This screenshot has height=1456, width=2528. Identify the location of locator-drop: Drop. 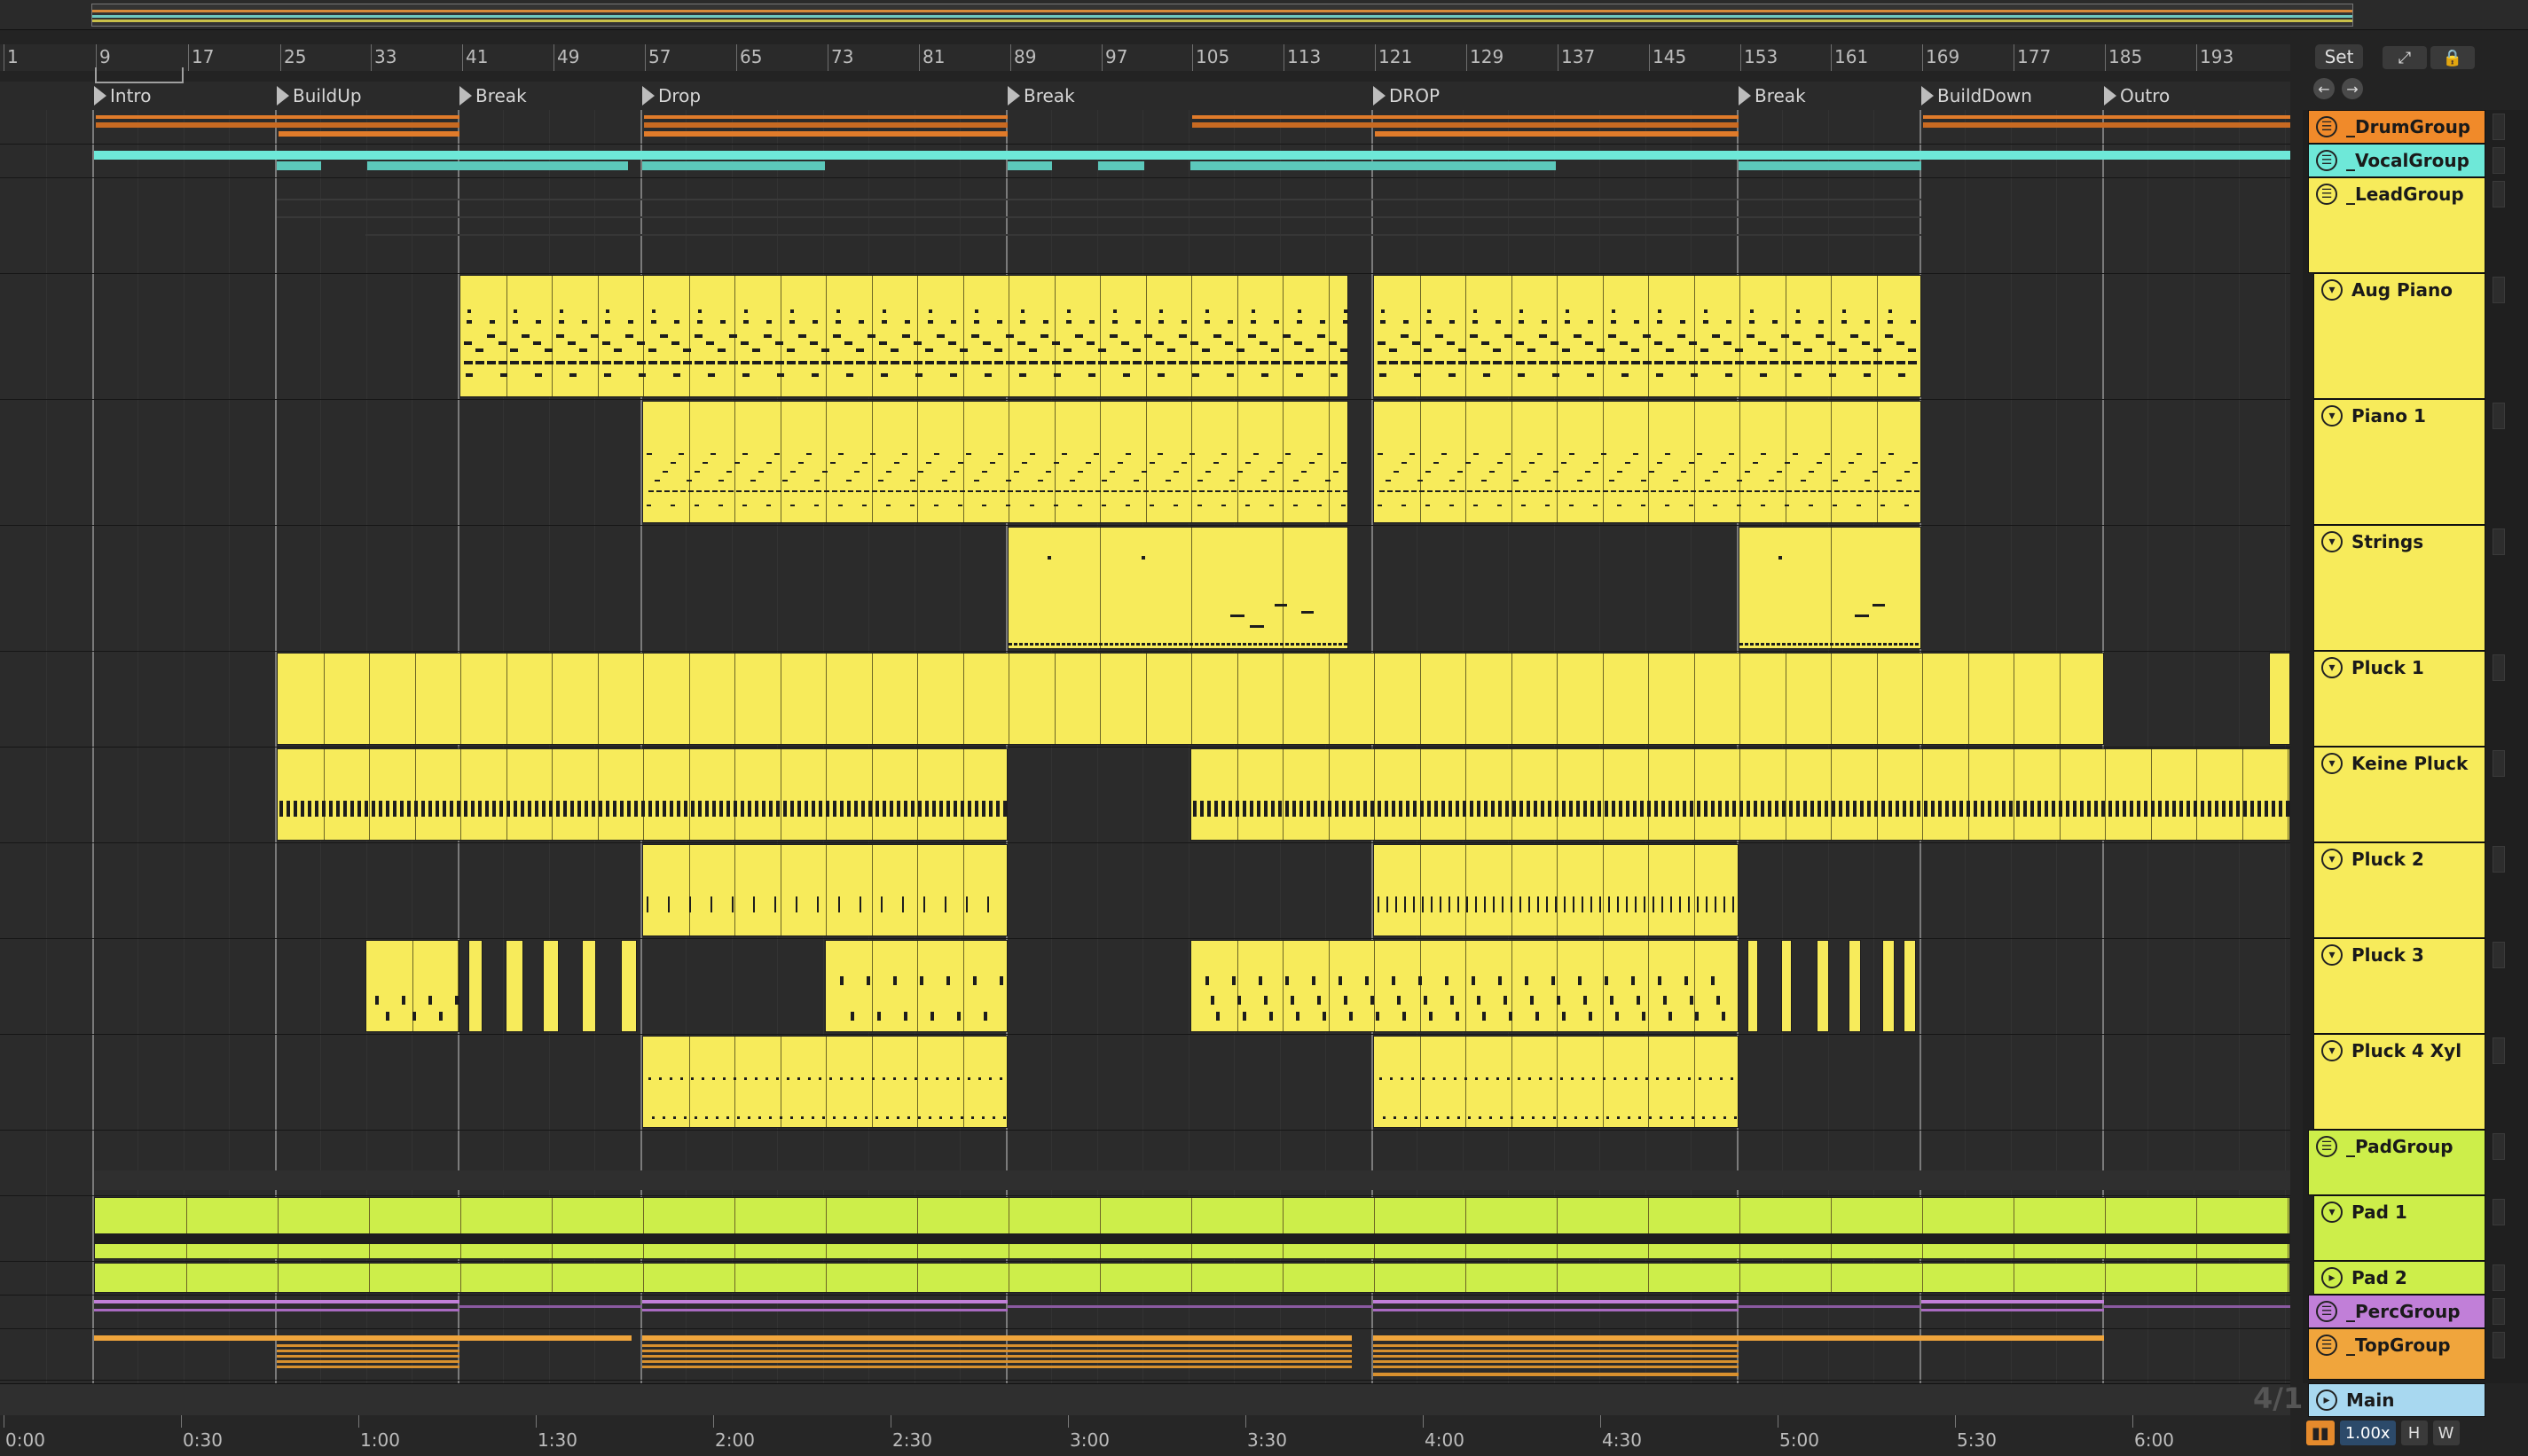
(671, 95).